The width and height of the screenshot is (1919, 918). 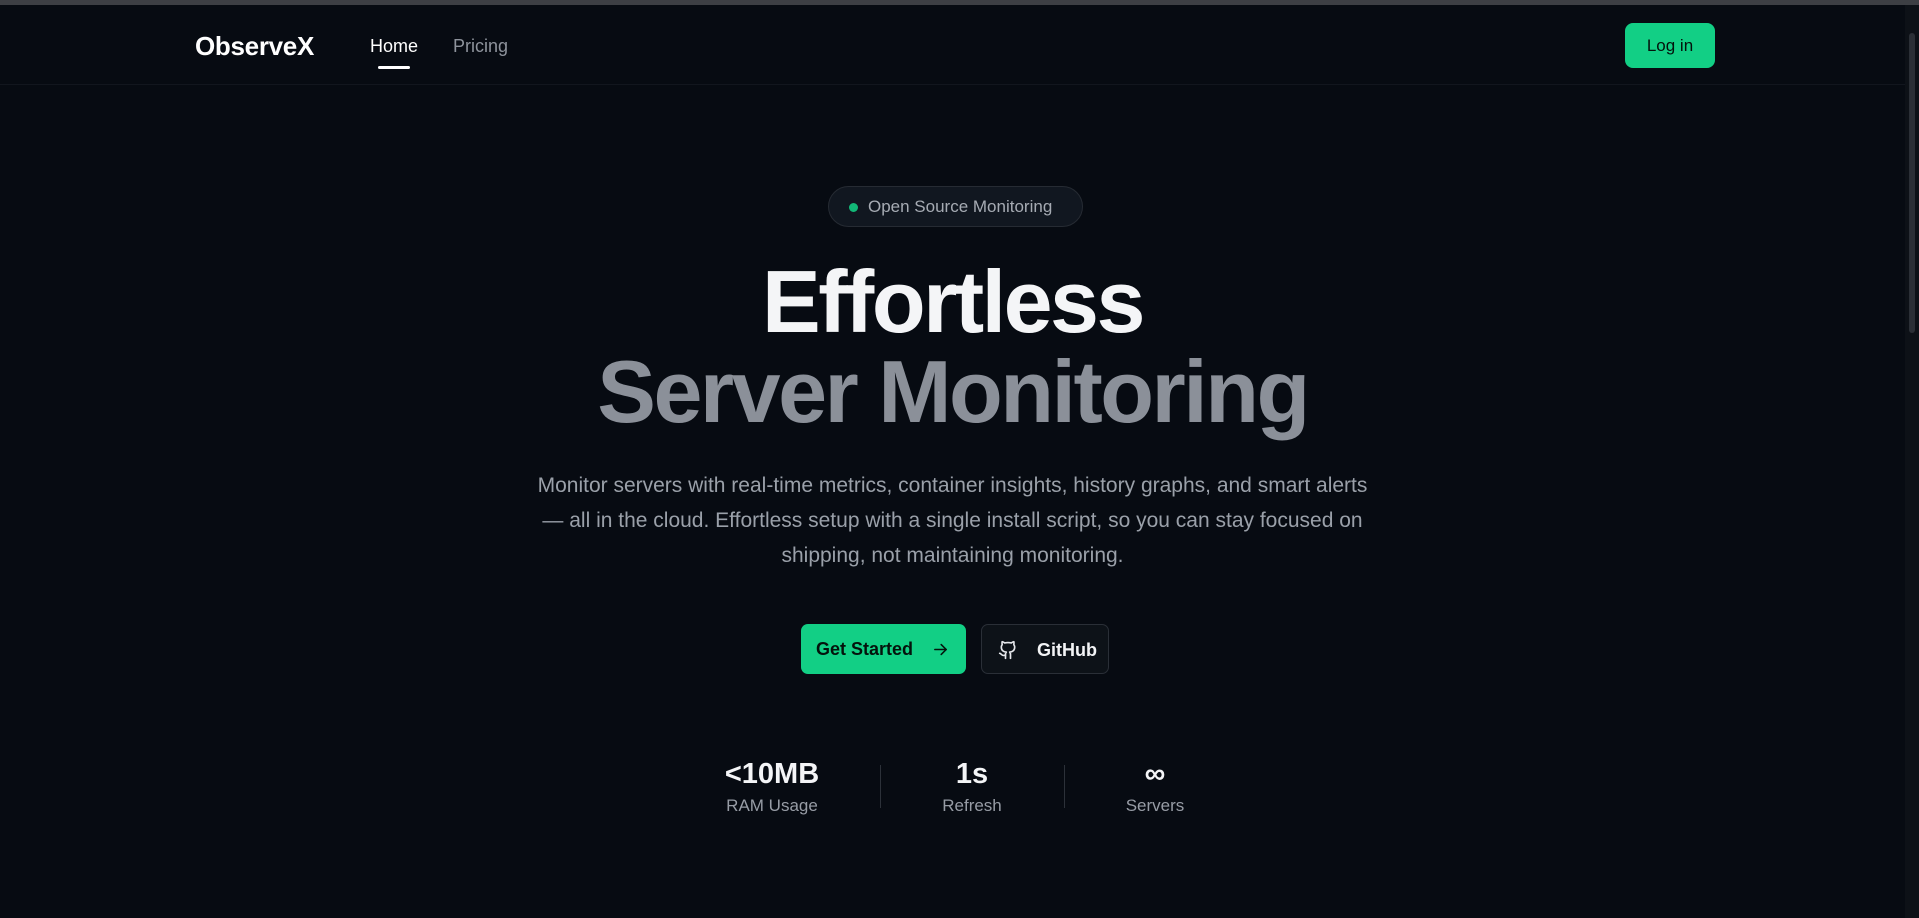 What do you see at coordinates (953, 391) in the screenshot?
I see `headline-line-2: Server Monitoring` at bounding box center [953, 391].